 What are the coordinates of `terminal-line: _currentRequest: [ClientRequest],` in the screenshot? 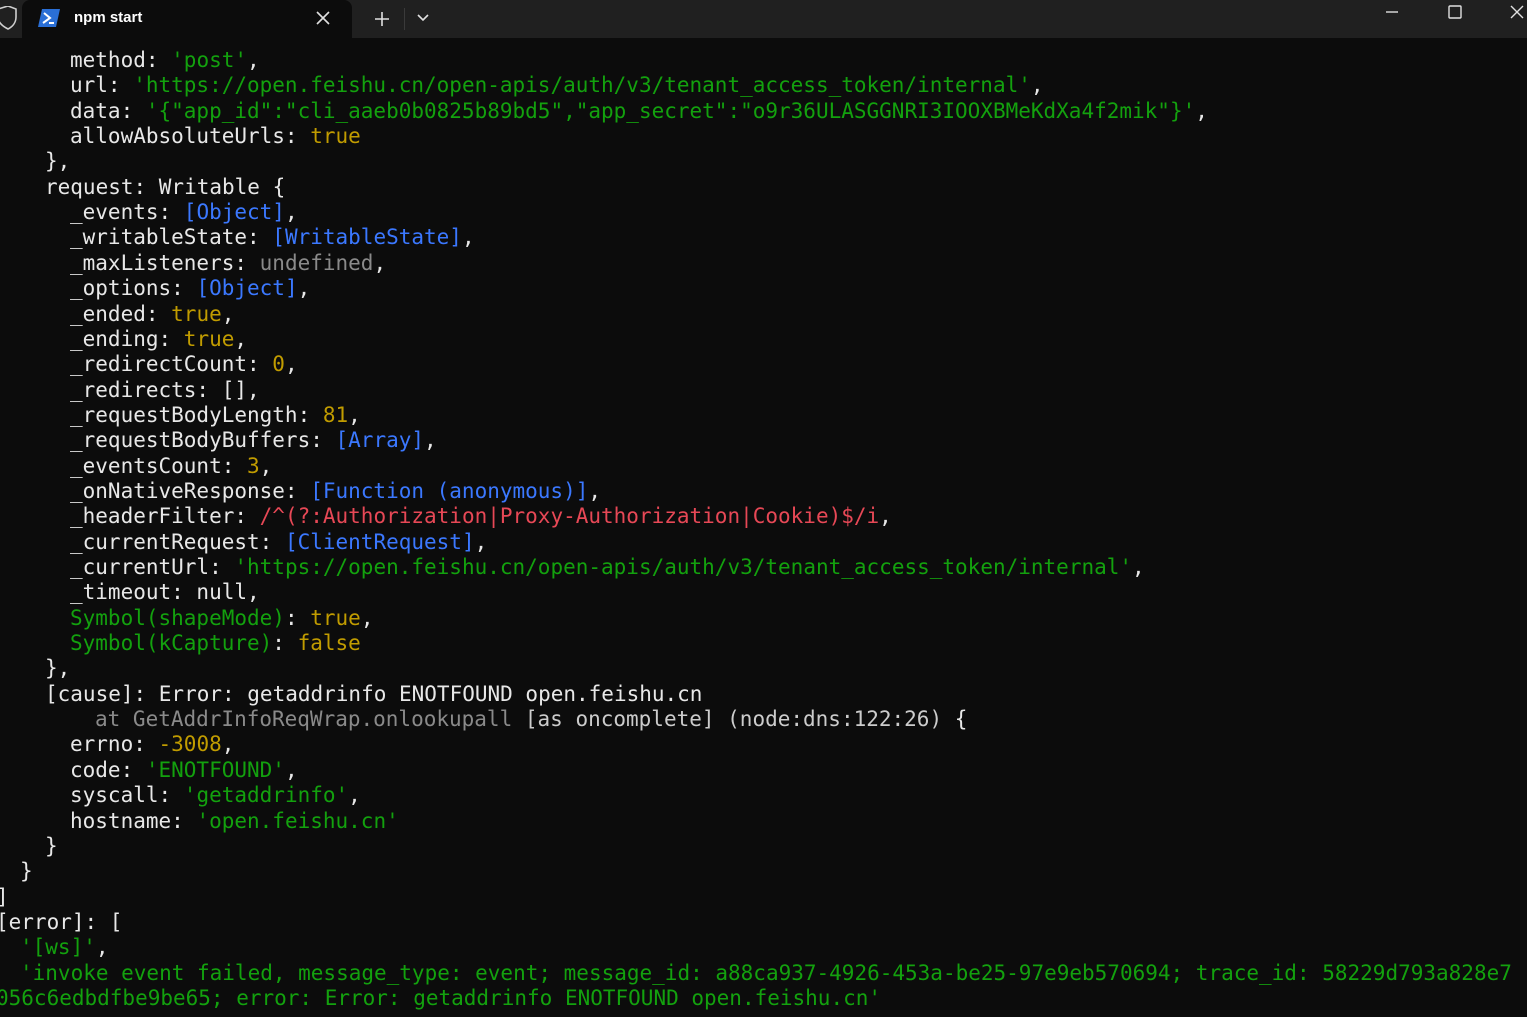 It's located at (278, 542).